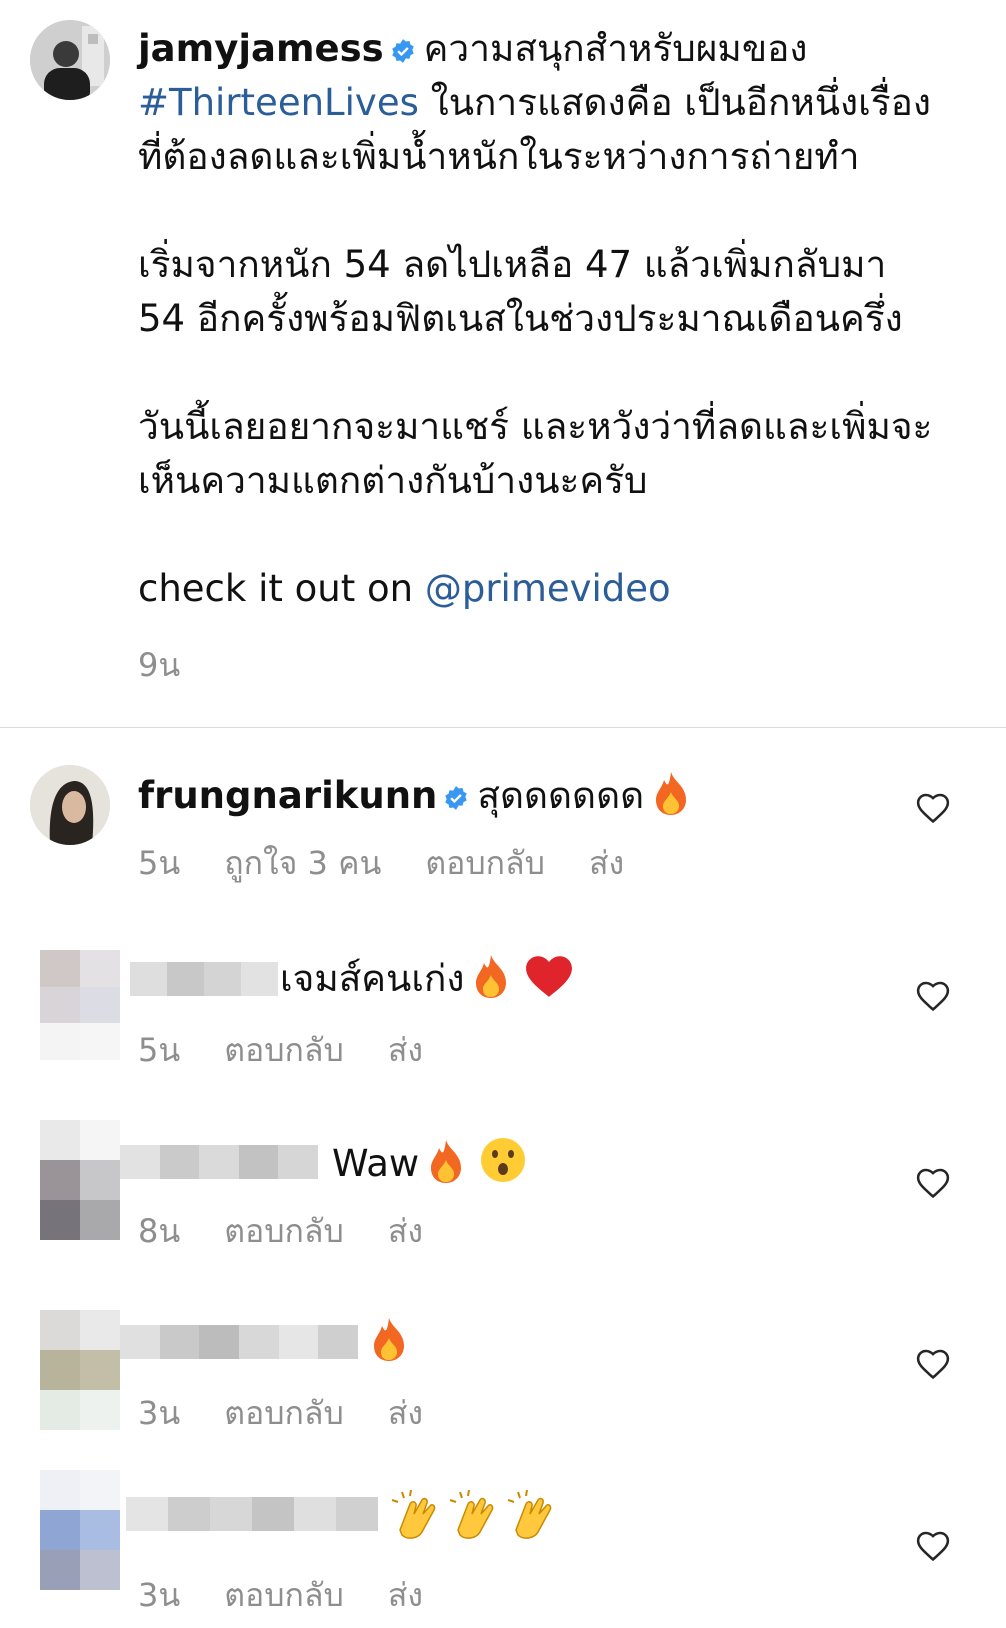  What do you see at coordinates (561, 795) in the screenshot?
I see `comment-text: สุดดดดดด` at bounding box center [561, 795].